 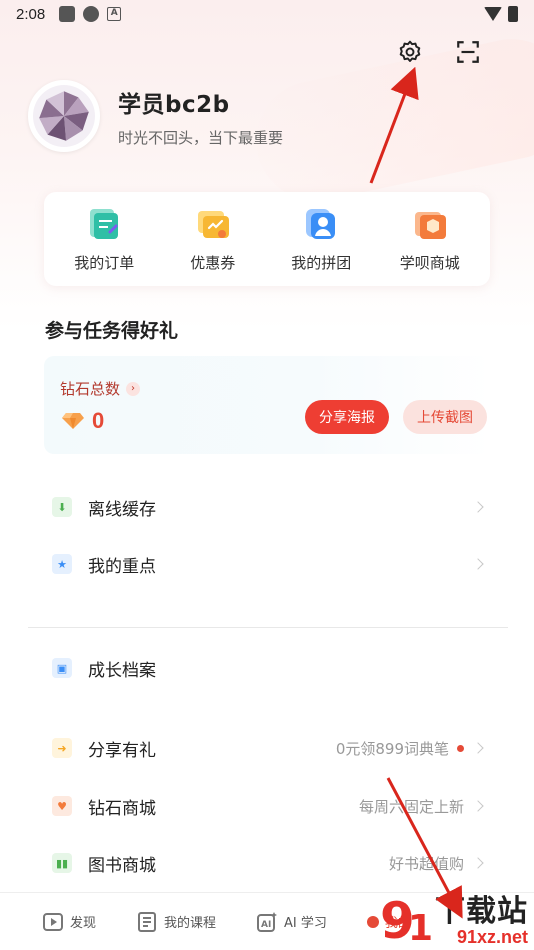 What do you see at coordinates (122, 566) in the screenshot?
I see `menu-item-label: 我的重点` at bounding box center [122, 566].